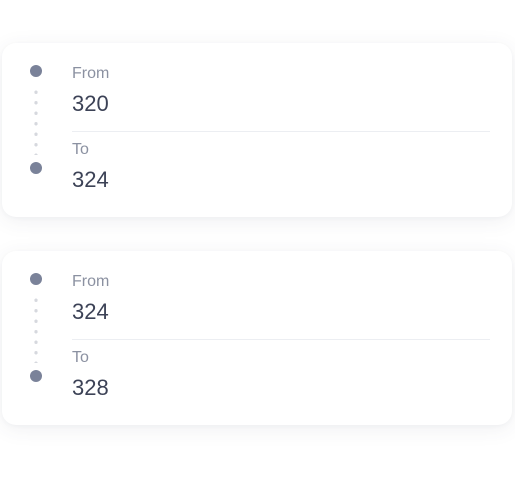 The width and height of the screenshot is (515, 482). What do you see at coordinates (281, 374) in the screenshot?
I see `to-field: To 328` at bounding box center [281, 374].